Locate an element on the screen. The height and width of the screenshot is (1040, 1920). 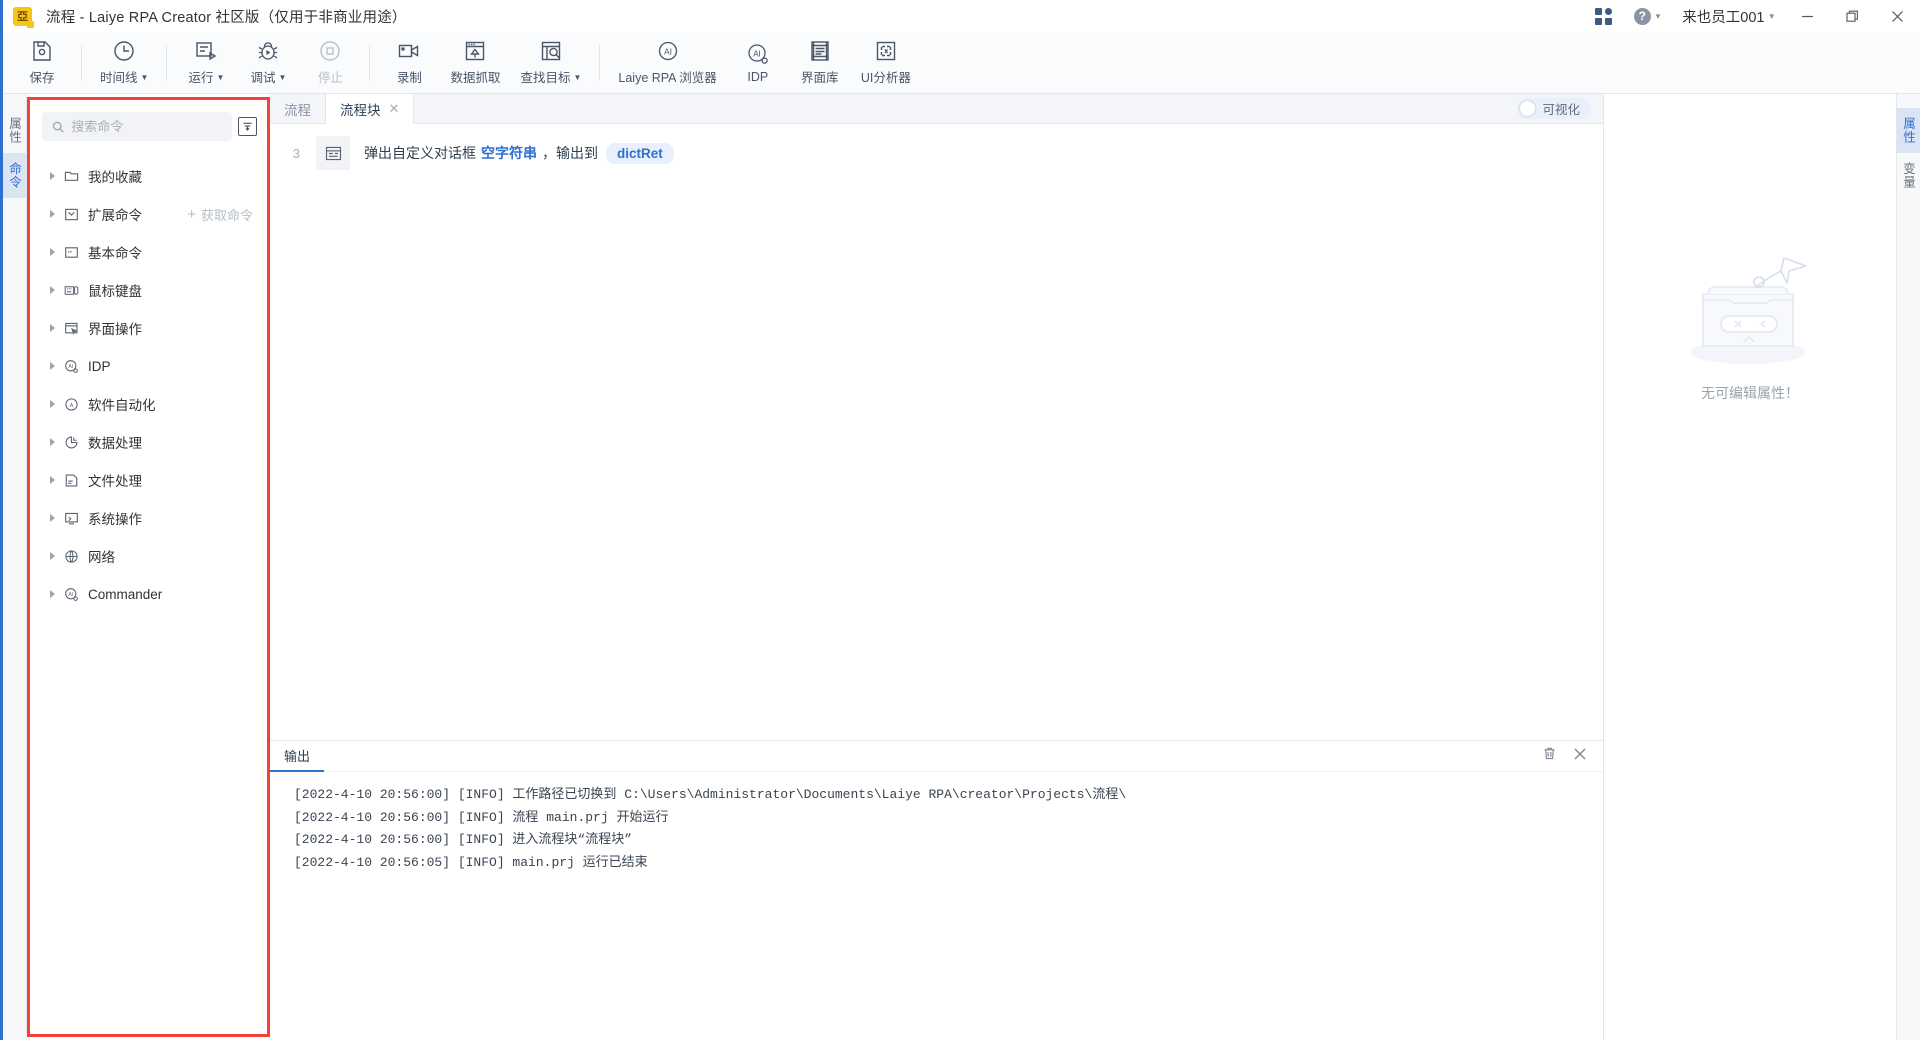
tree-item-system-operations: 系统操作 is located at coordinates (148, 518).